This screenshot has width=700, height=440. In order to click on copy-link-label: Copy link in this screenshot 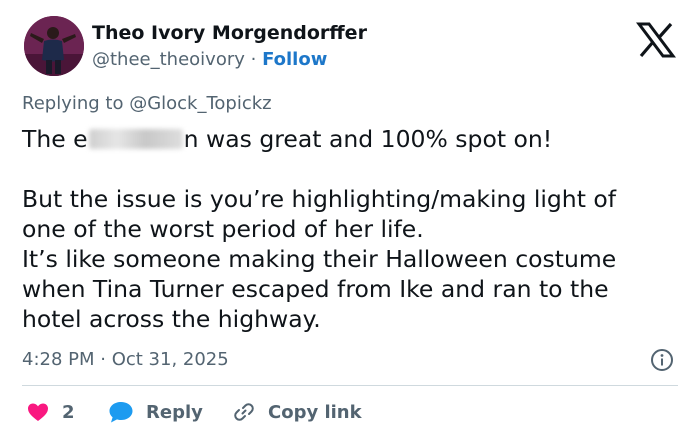, I will do `click(315, 412)`.